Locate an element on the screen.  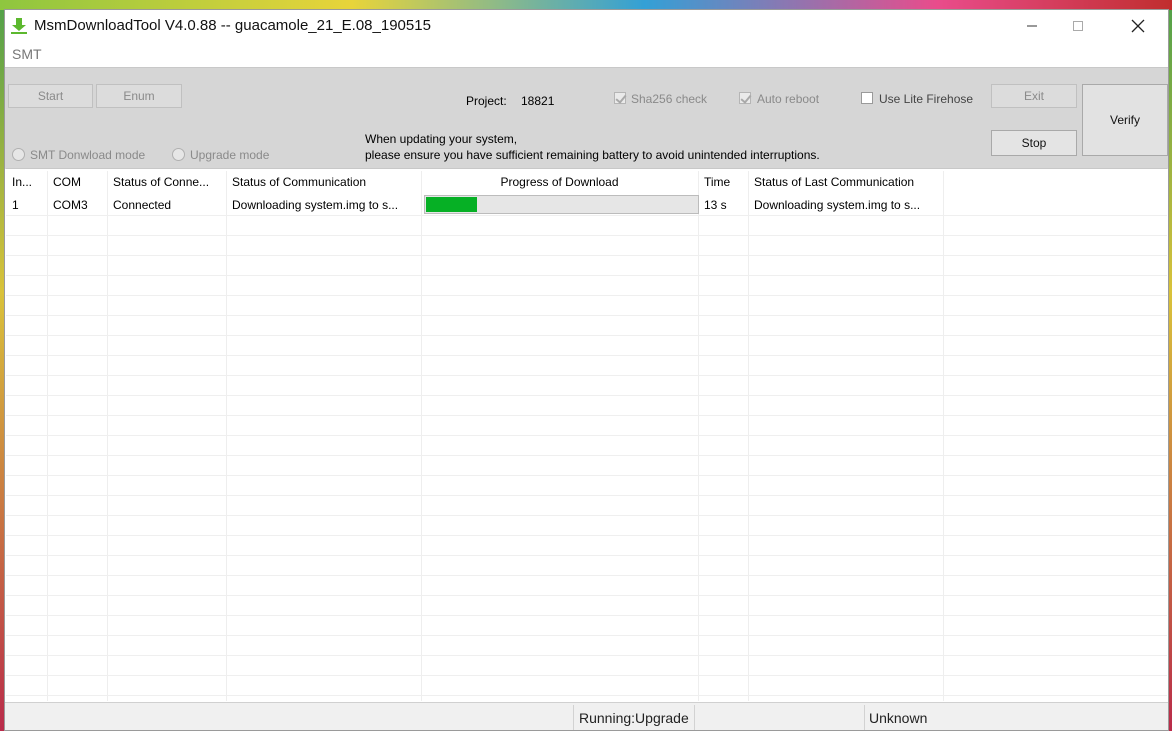
status-bar: Running:Upgrade Unknown is located at coordinates (586, 716).